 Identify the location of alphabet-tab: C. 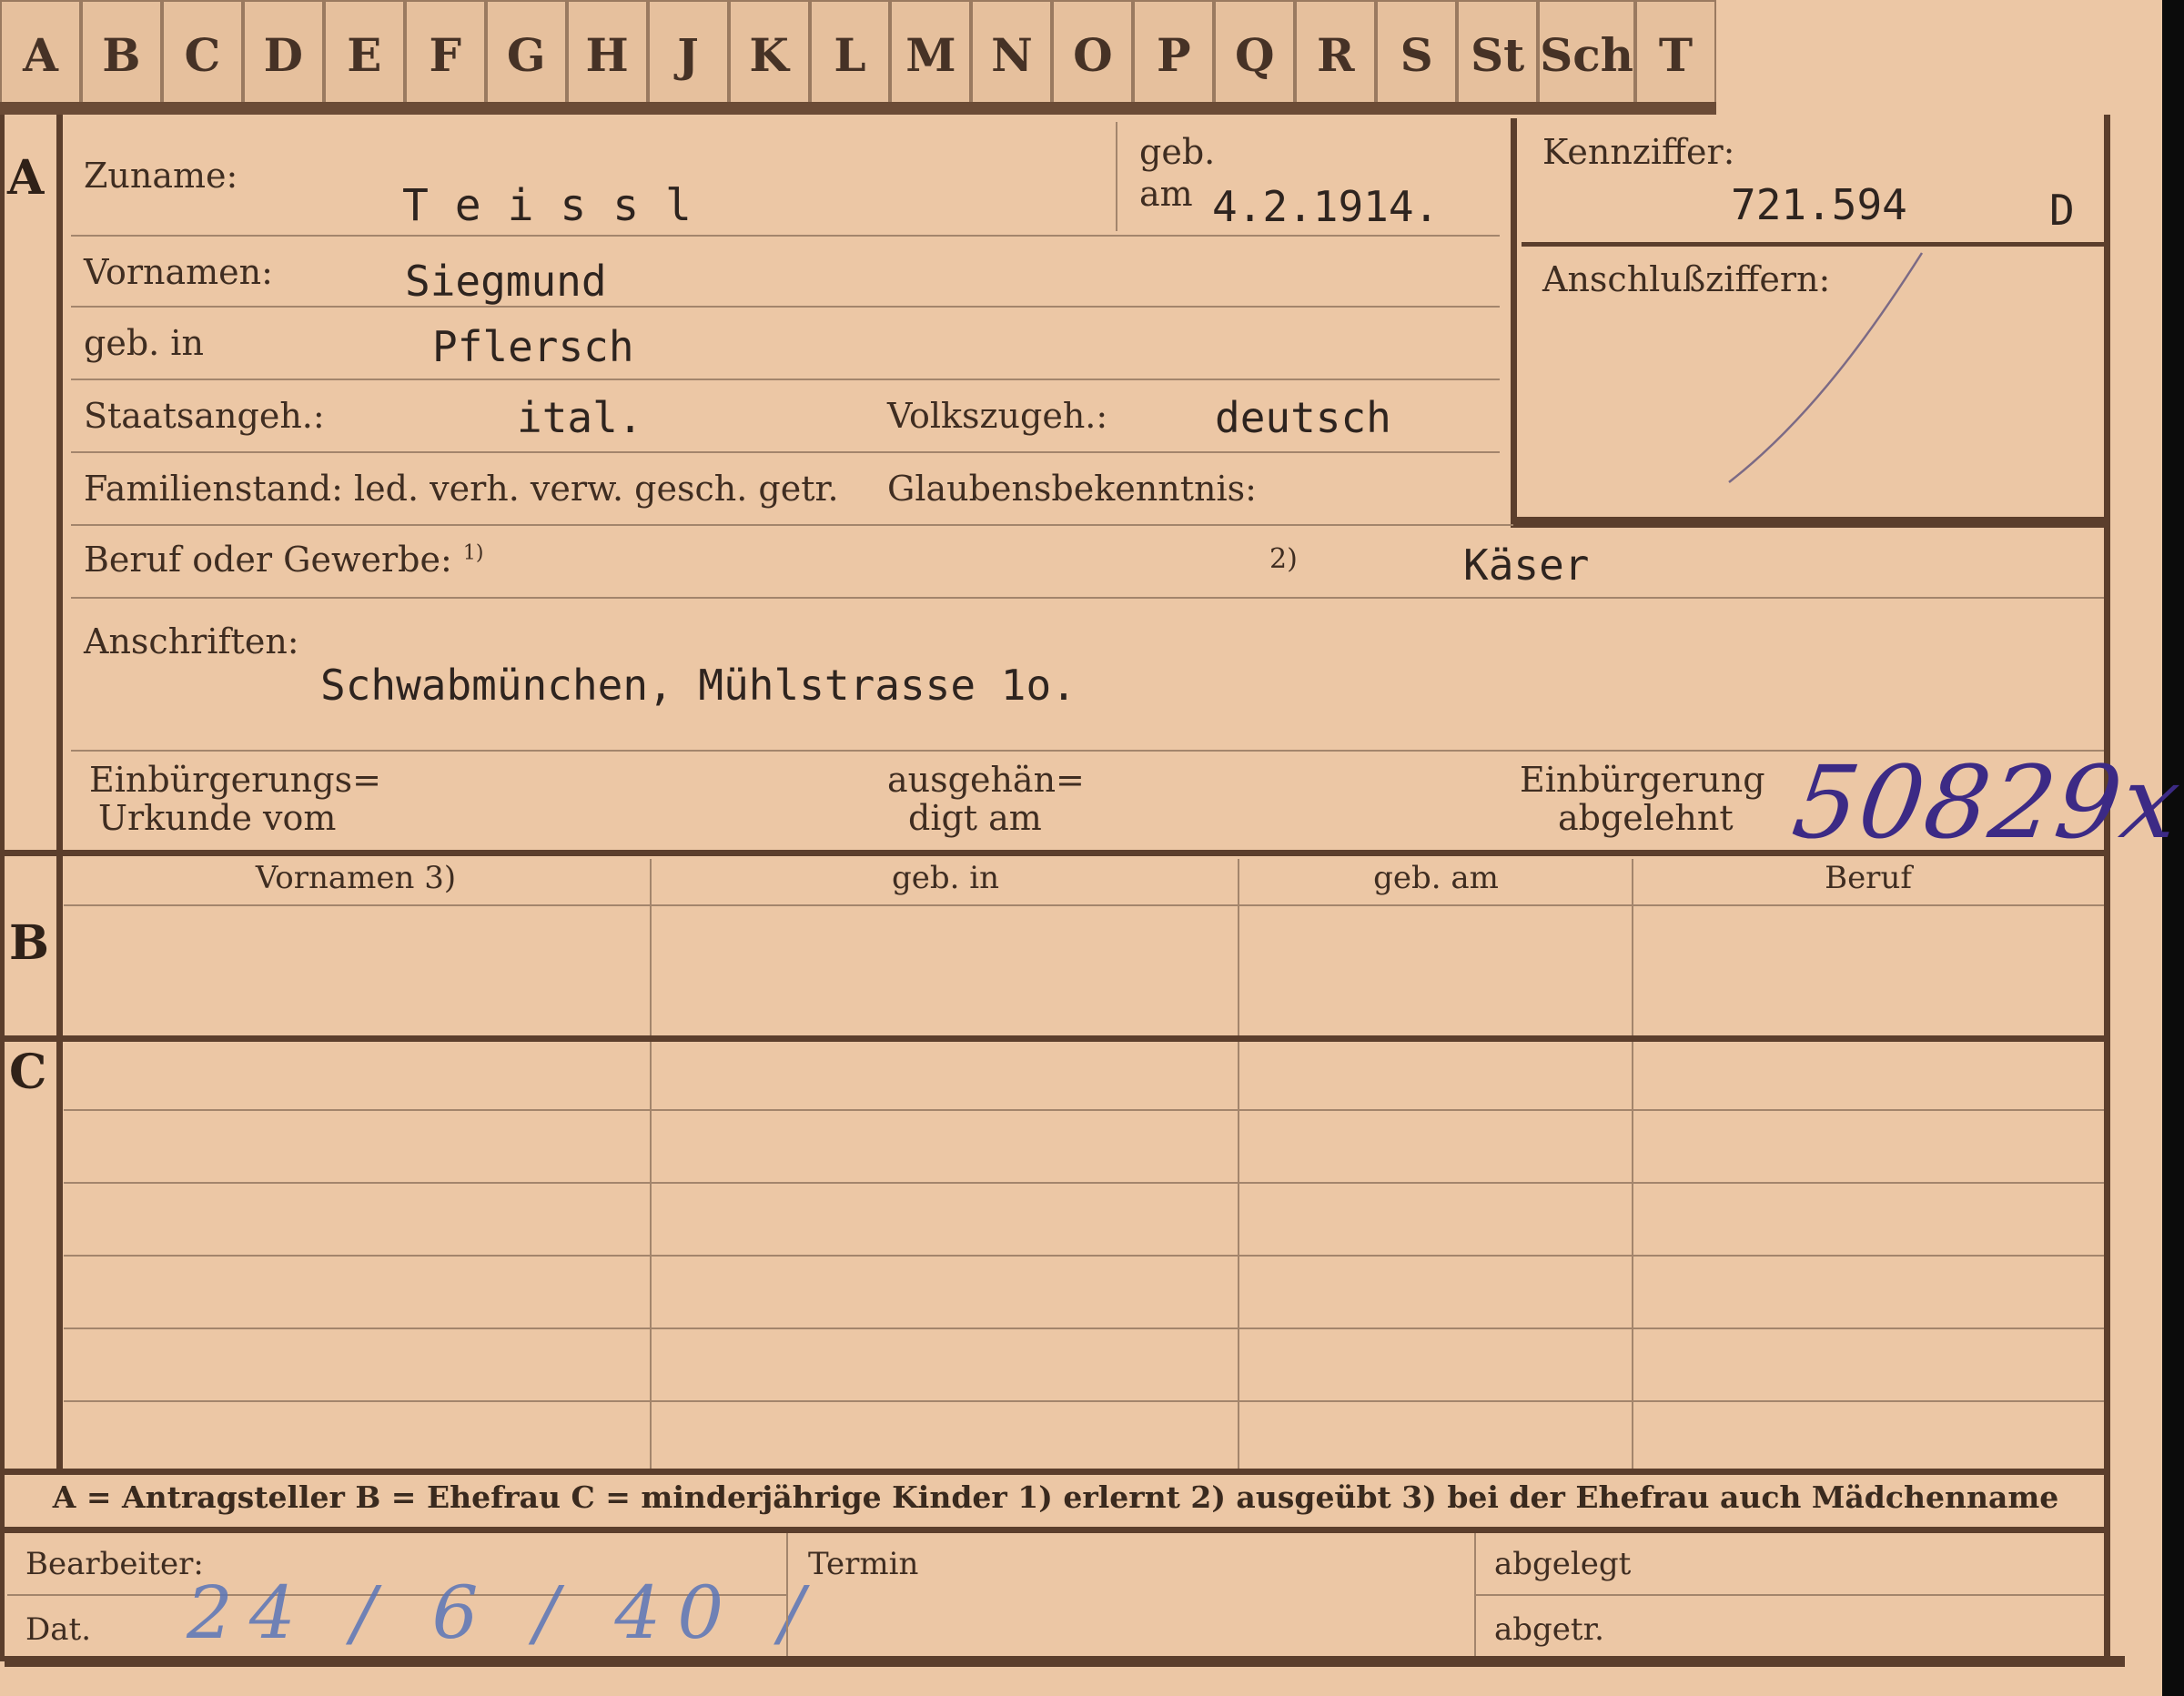
(202, 53).